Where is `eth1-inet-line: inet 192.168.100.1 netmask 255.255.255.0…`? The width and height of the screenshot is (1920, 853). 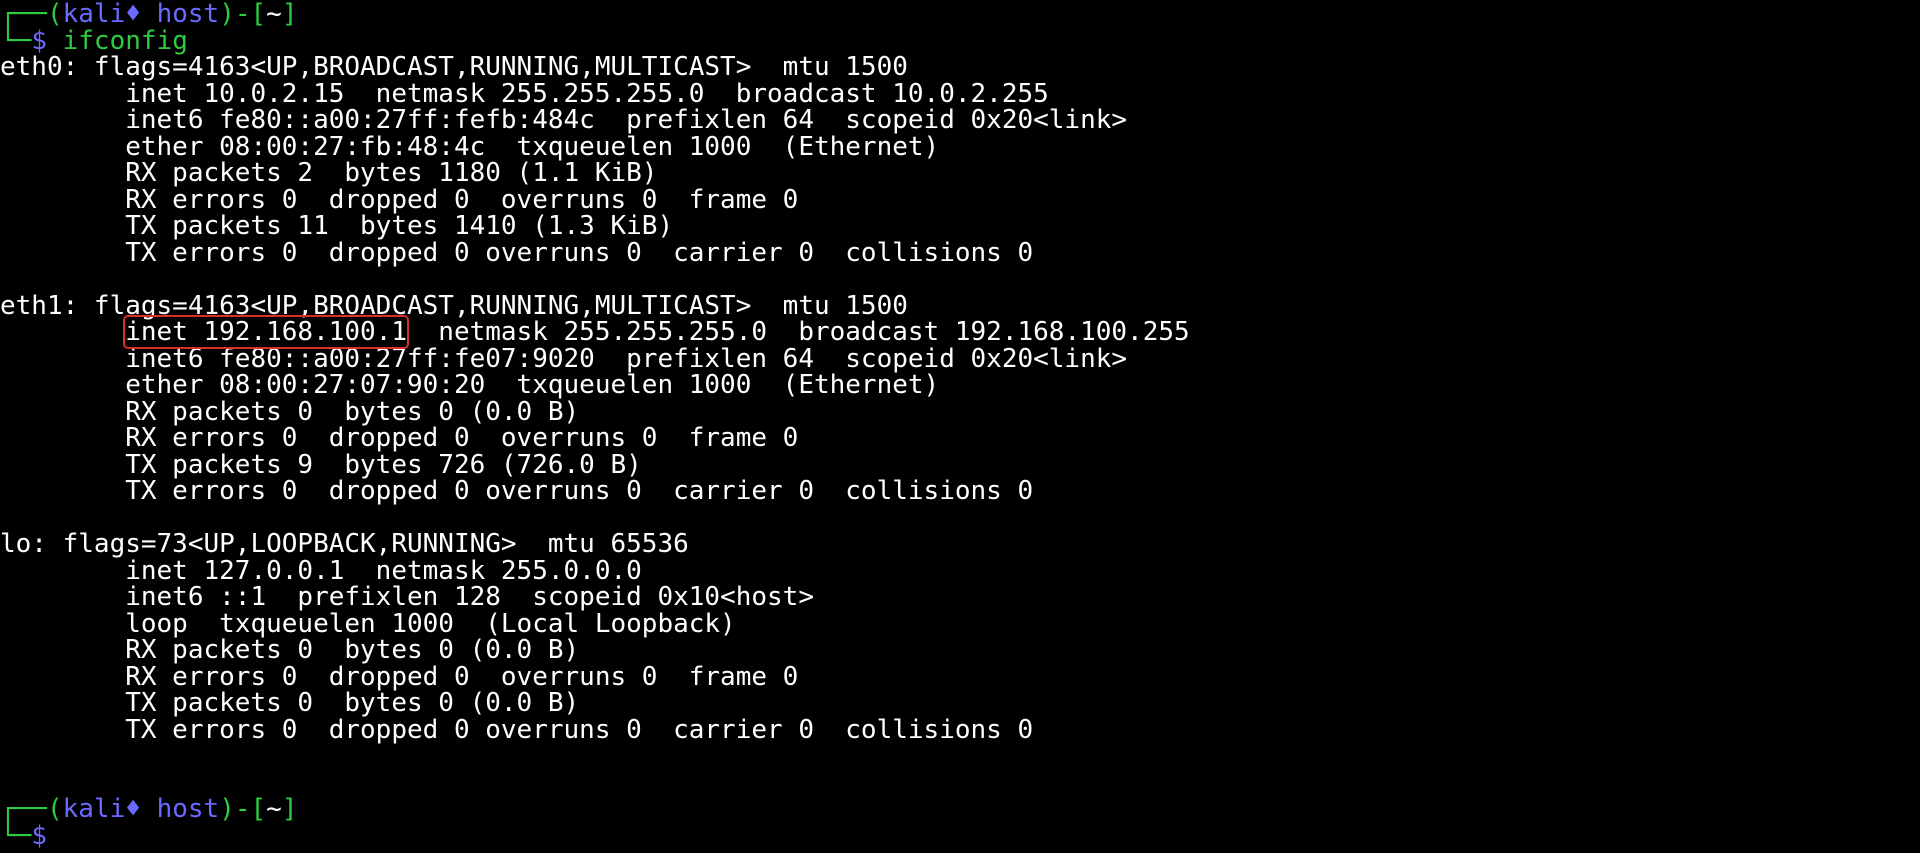 eth1-inet-line: inet 192.168.100.1 netmask 255.255.255.0… is located at coordinates (960, 332).